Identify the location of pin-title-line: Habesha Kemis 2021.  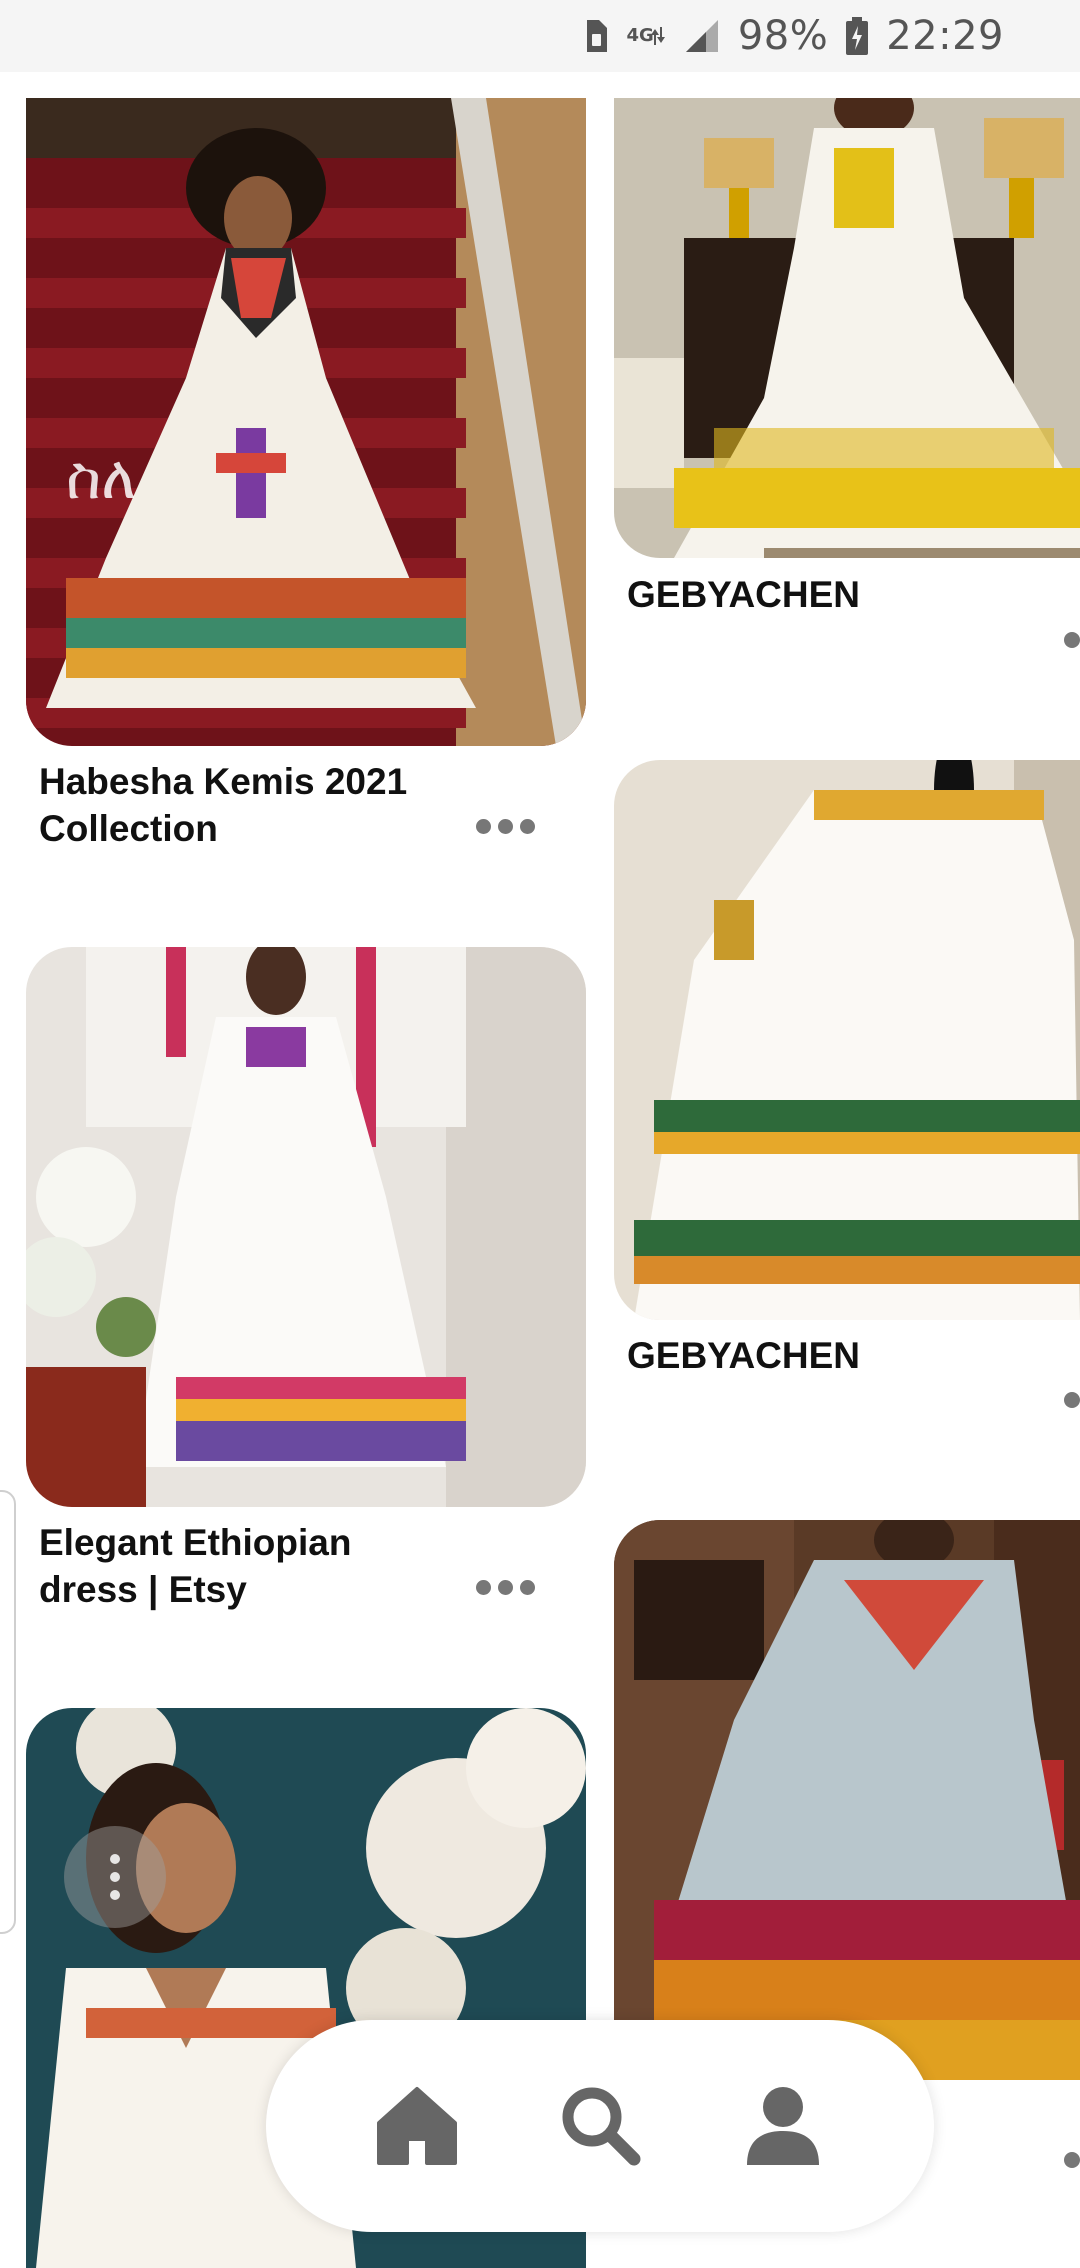
(223, 781).